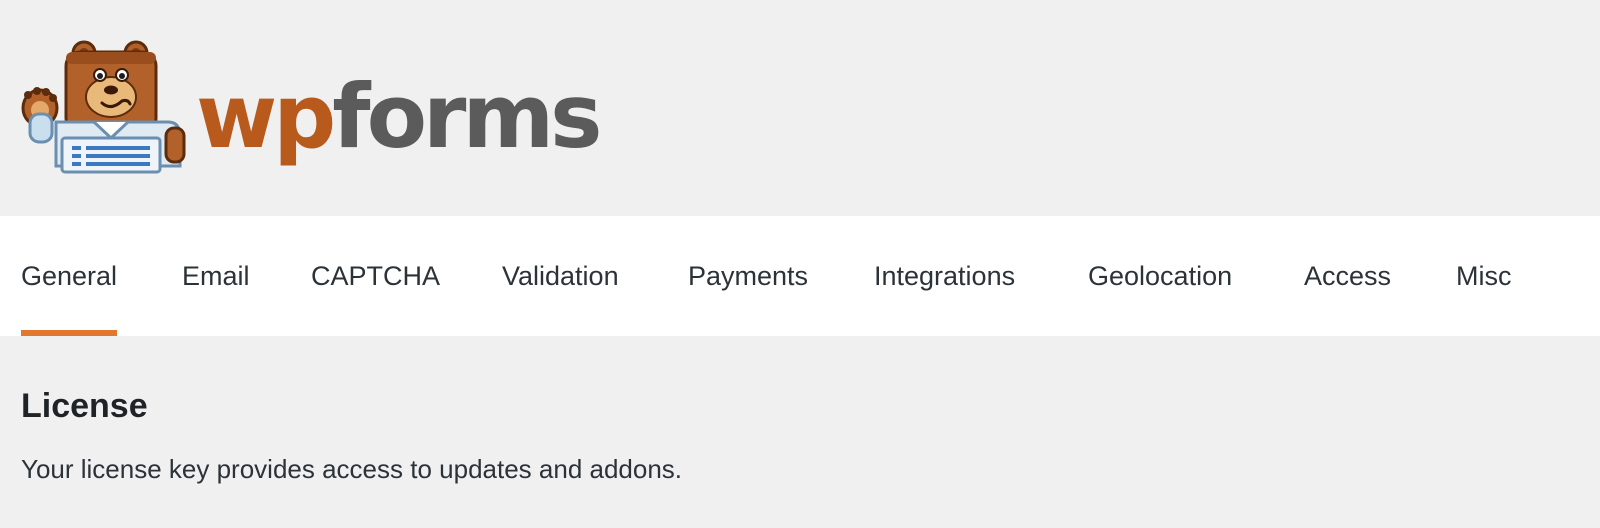 This screenshot has height=528, width=1600. I want to click on tab-validation: Validation, so click(560, 276).